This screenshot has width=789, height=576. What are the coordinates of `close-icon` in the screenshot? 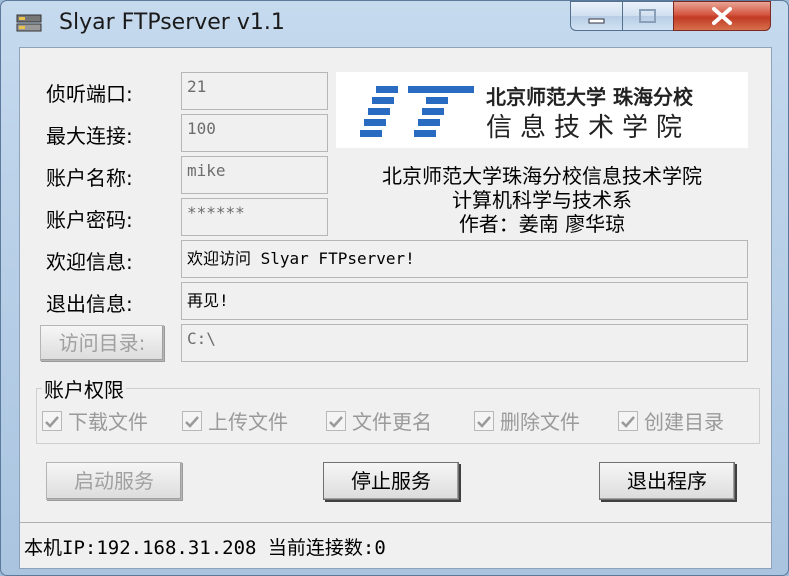 It's located at (722, 16).